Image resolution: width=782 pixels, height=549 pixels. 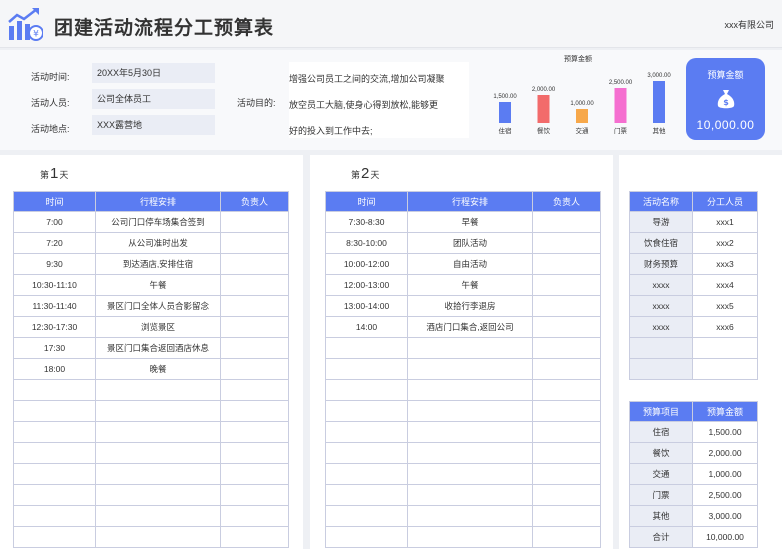 I want to click on day2-cell: 7:30-8:30, so click(x=366, y=222).